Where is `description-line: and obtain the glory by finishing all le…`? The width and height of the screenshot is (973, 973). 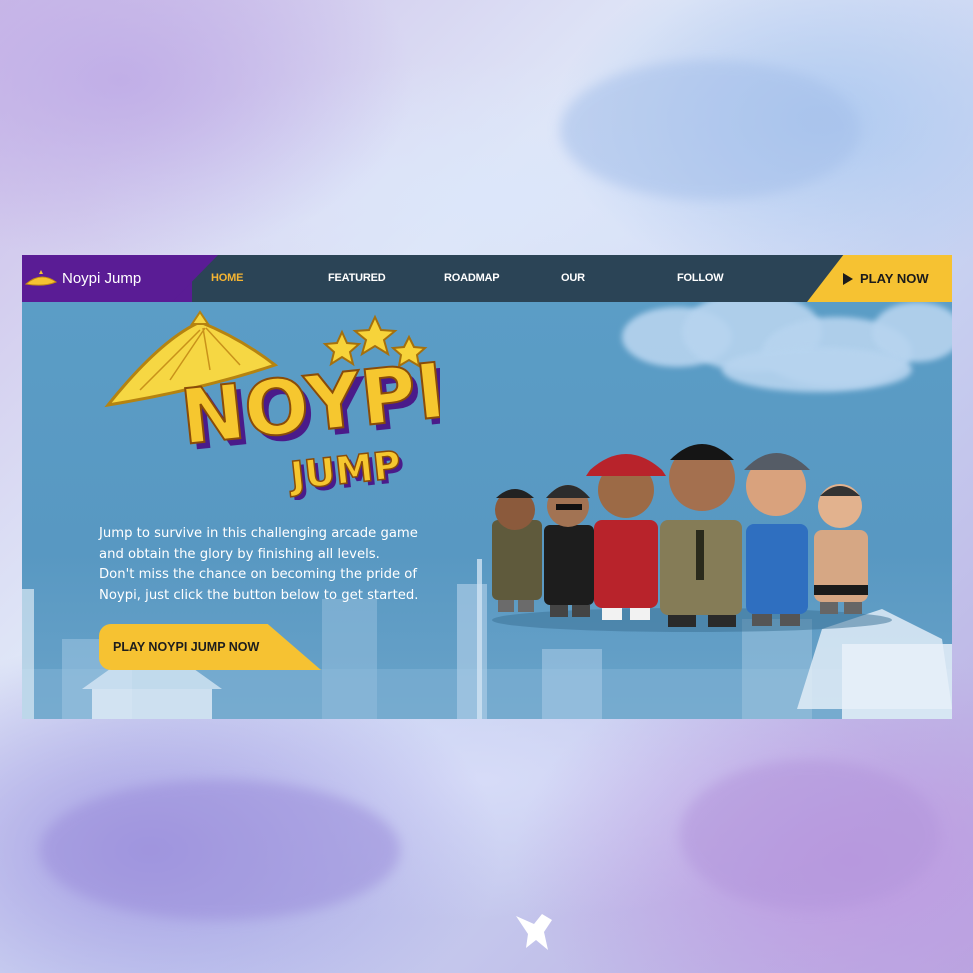
description-line: and obtain the glory by finishing all le… is located at coordinates (239, 554).